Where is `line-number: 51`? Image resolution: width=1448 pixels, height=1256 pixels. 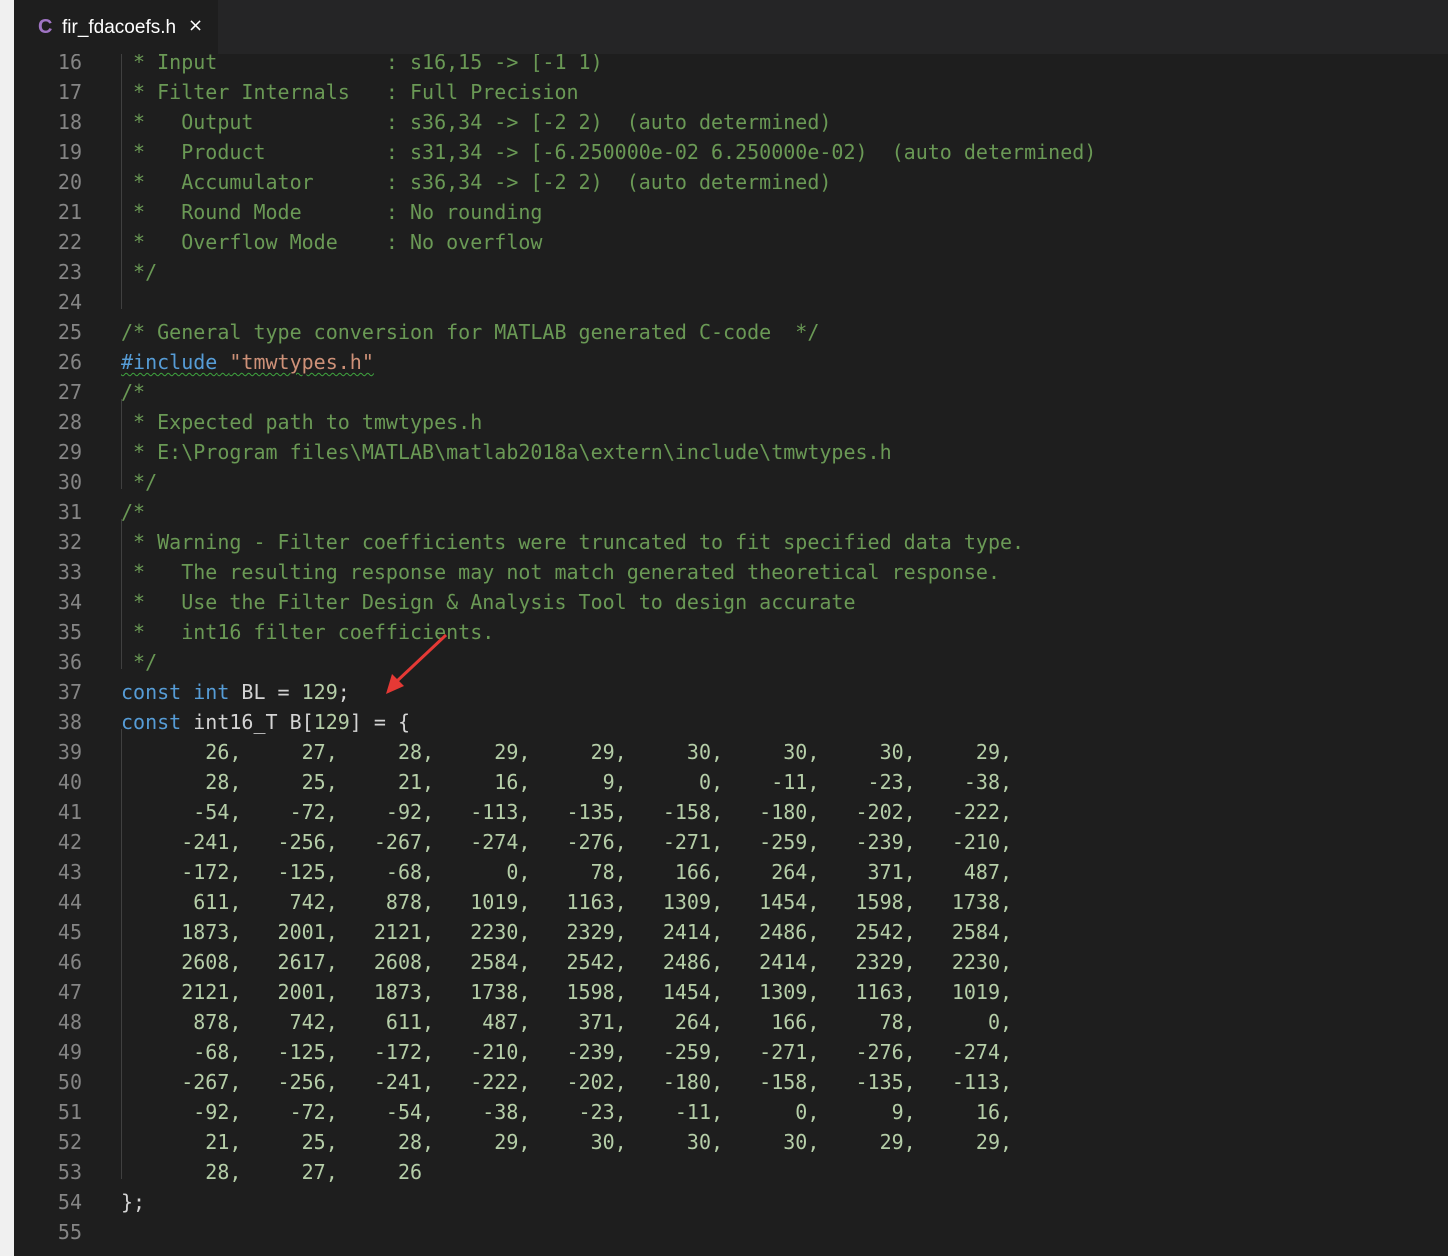
line-number: 51 is located at coordinates (69, 1112).